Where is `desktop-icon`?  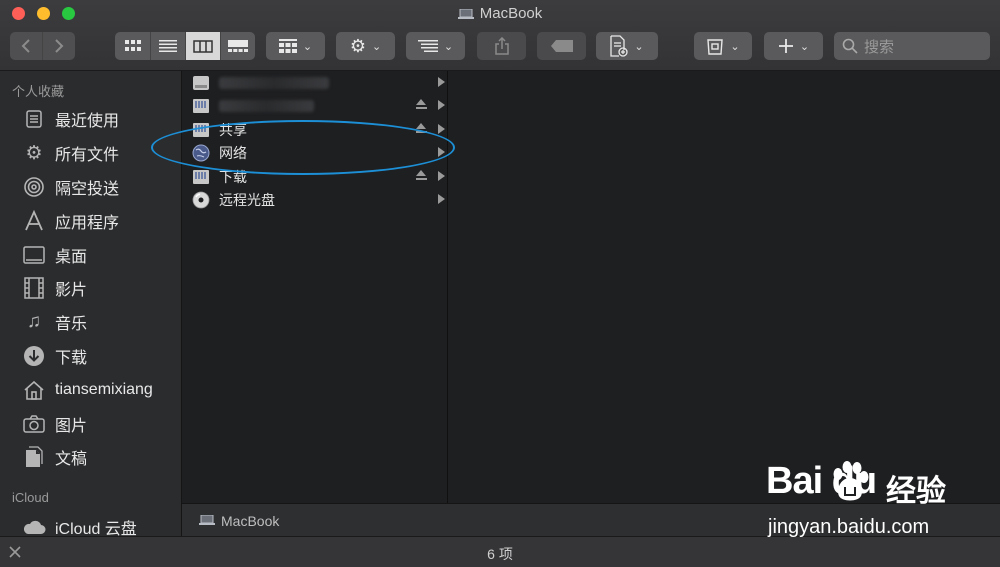
desktop-icon is located at coordinates (34, 255).